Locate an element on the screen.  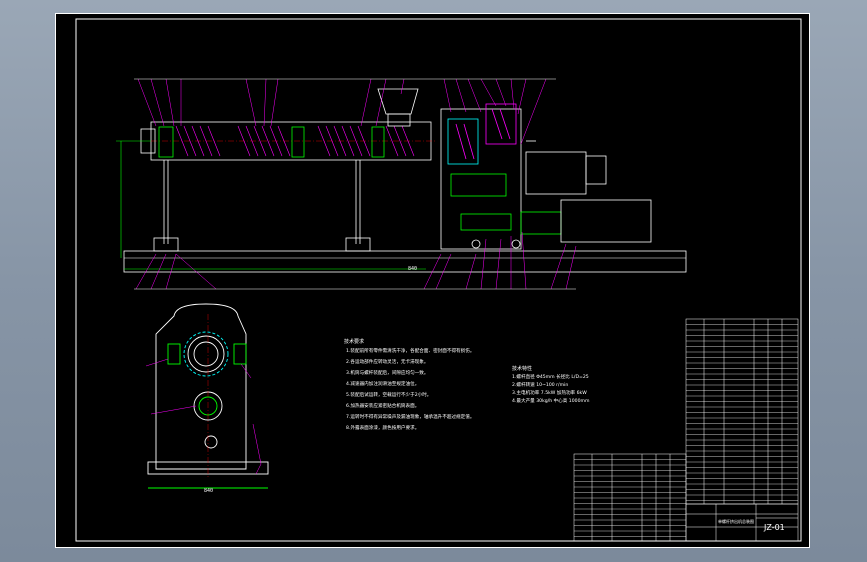
notes-left-line: 1.装配前所有零件需清洗干净，各配合面、密封面不得有损伤。 is located at coordinates (410, 350).